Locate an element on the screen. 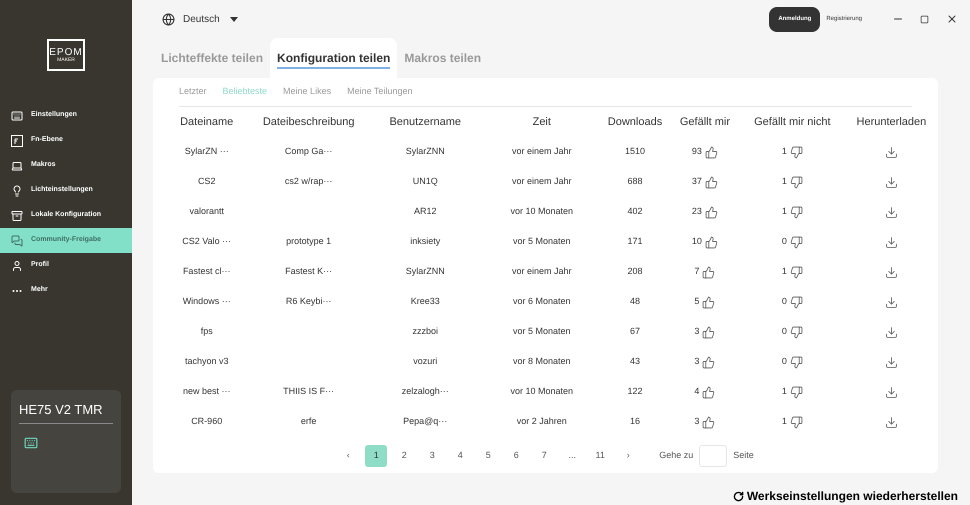 The height and width of the screenshot is (505, 970). table-cell: UN1Q is located at coordinates (425, 181).